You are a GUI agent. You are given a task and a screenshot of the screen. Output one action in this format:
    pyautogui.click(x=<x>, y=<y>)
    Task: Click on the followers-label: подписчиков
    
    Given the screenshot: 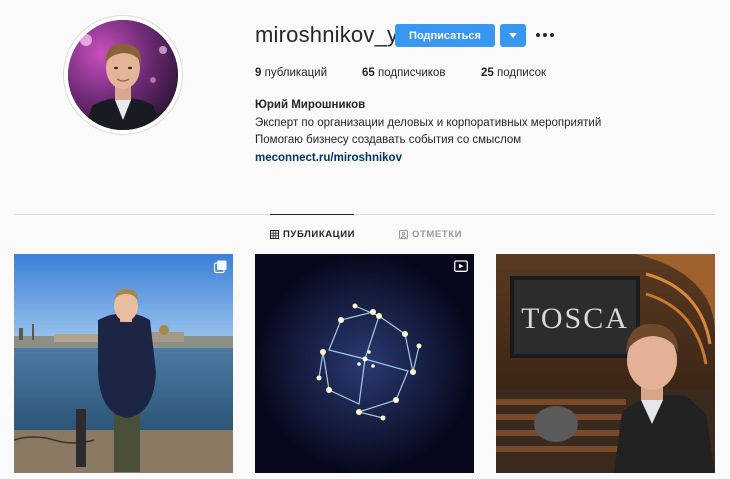 What is the action you would take?
    pyautogui.click(x=412, y=73)
    